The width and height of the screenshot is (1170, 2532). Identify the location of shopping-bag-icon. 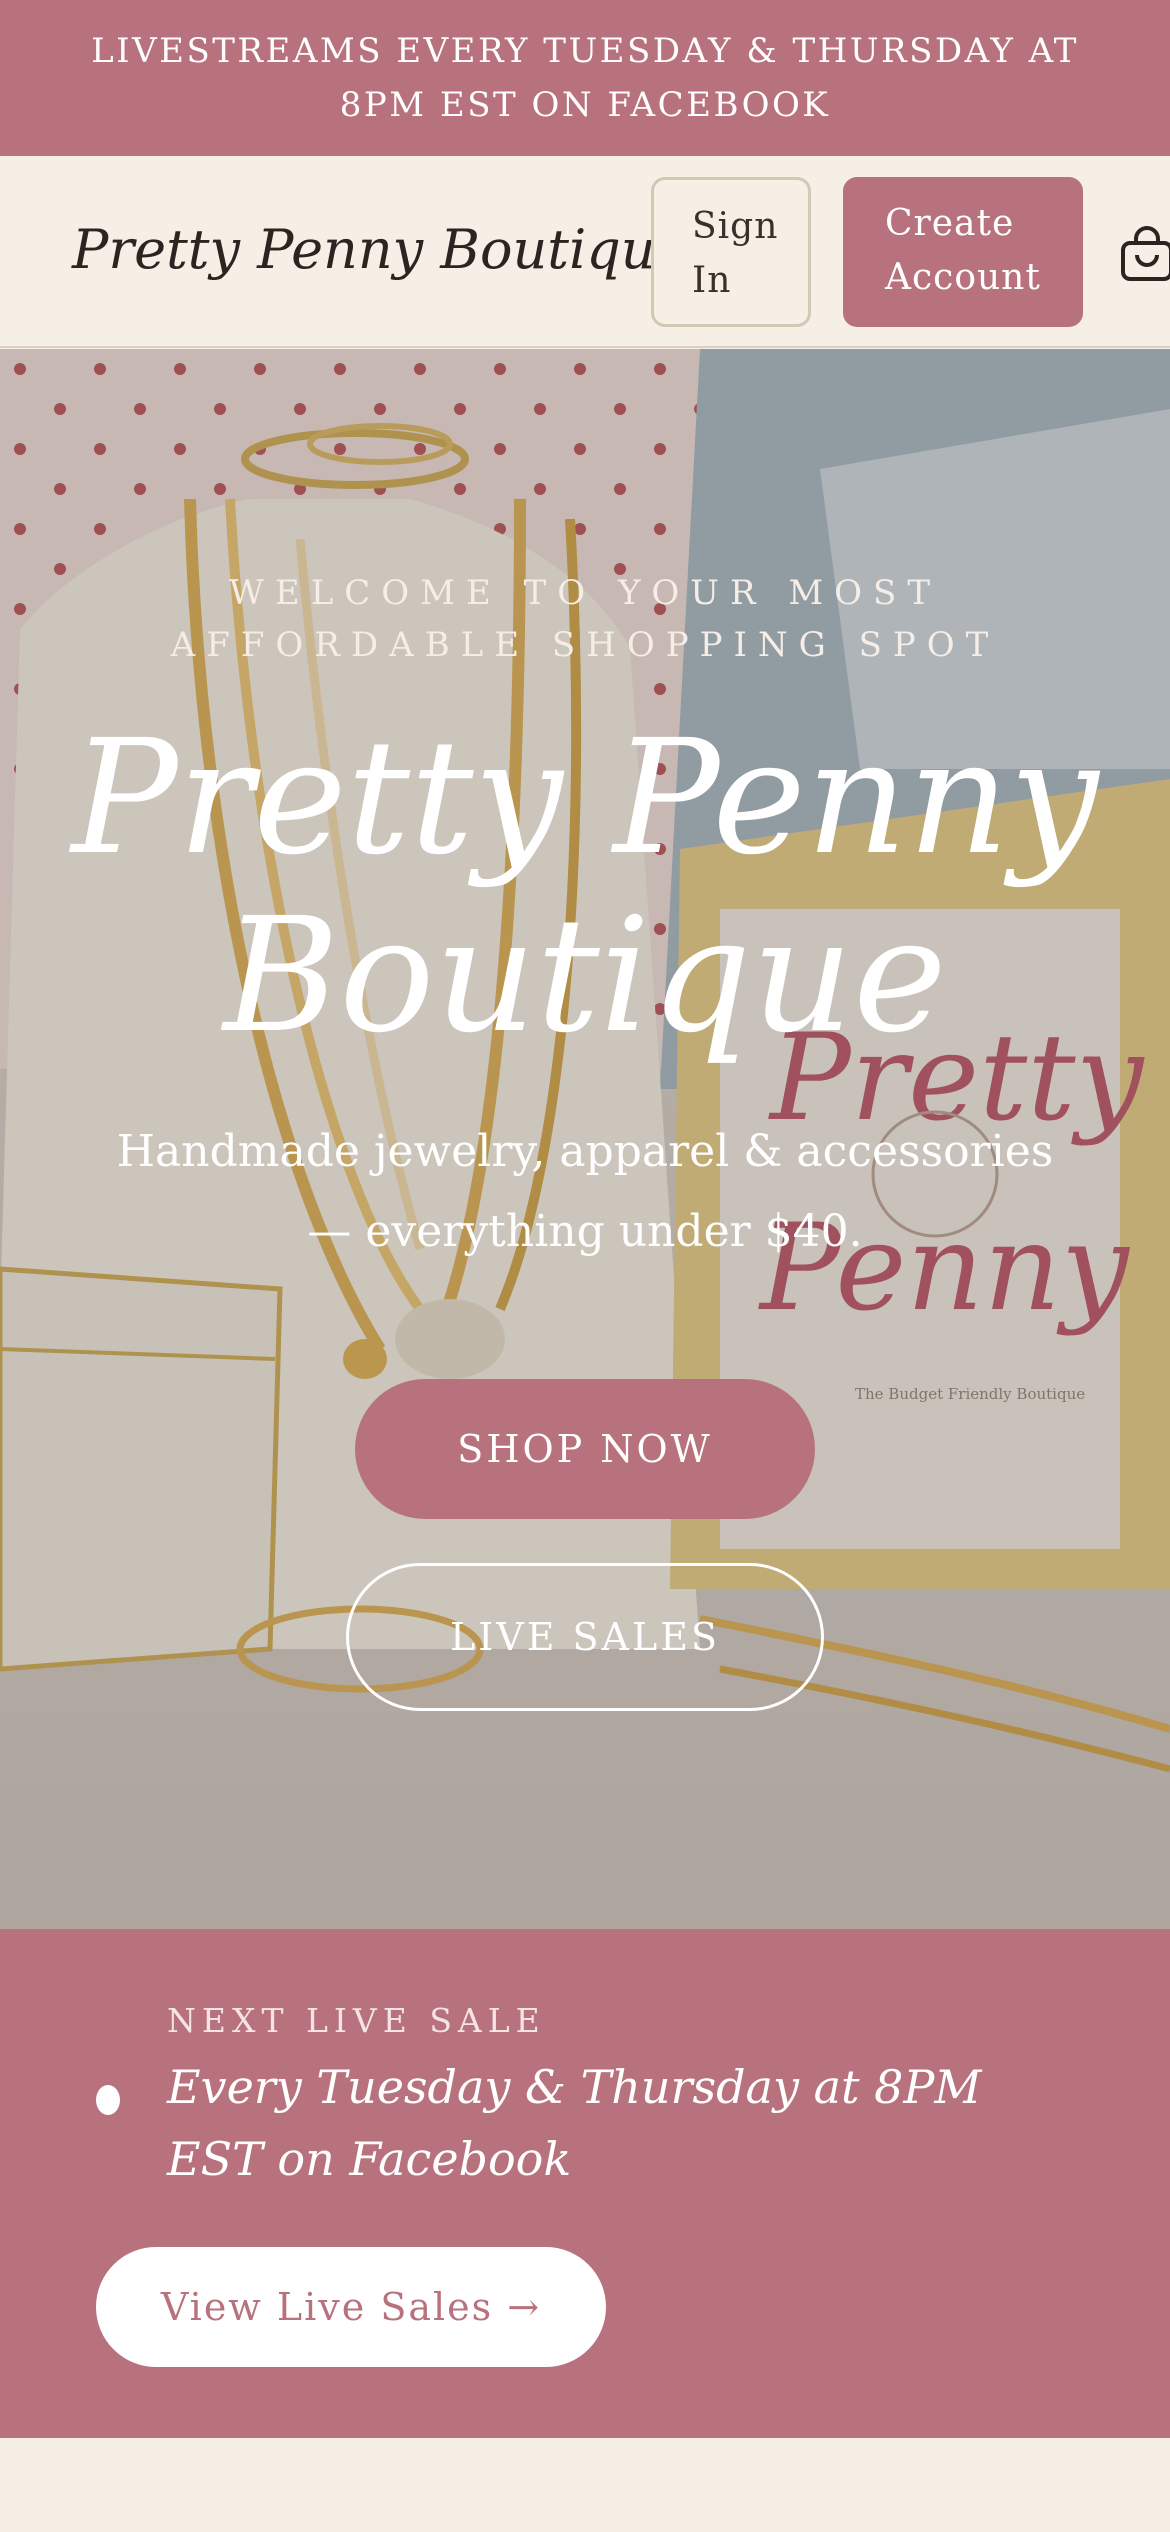
(1145, 254).